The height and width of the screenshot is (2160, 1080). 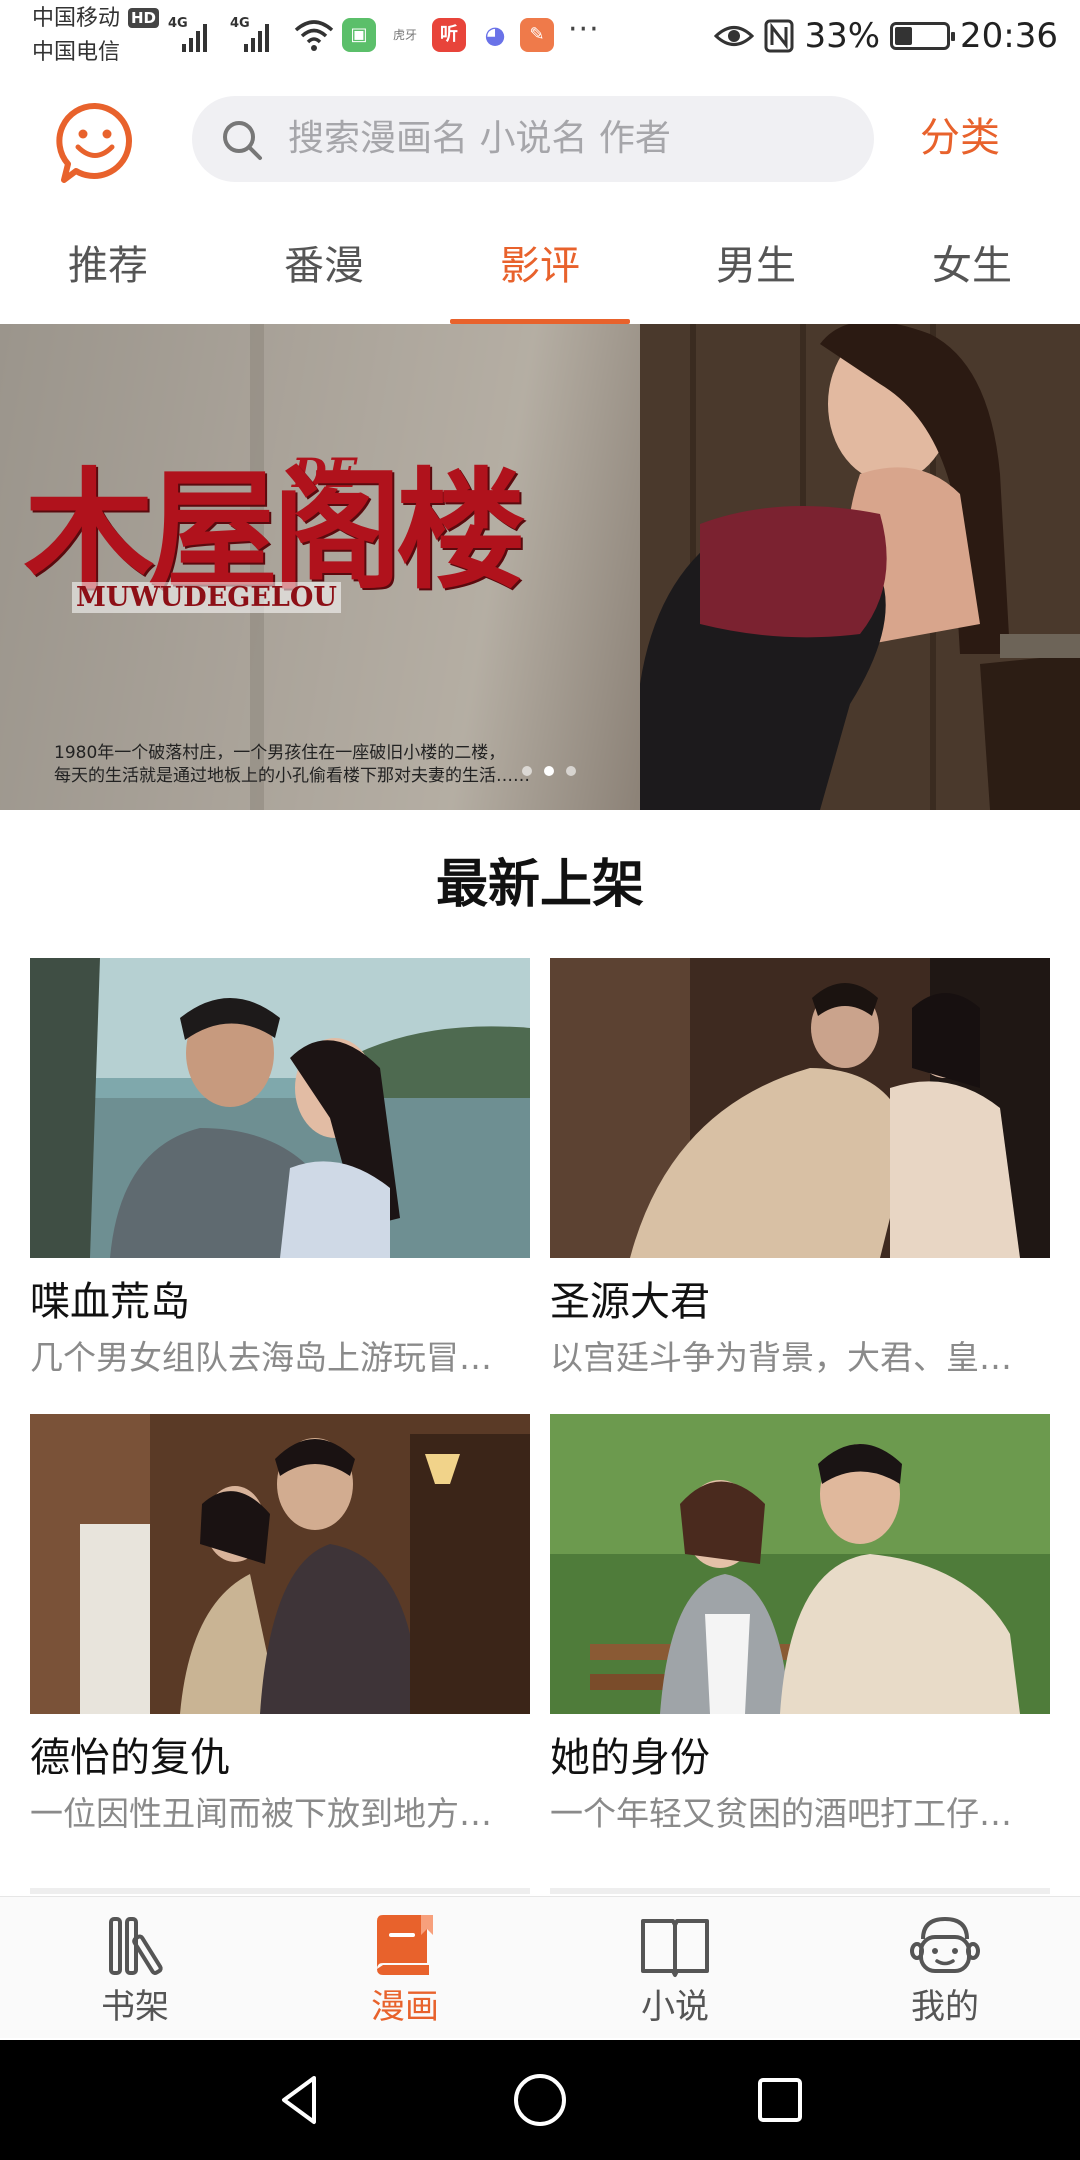 What do you see at coordinates (253, 34) in the screenshot?
I see `signal-2-icon: 4G` at bounding box center [253, 34].